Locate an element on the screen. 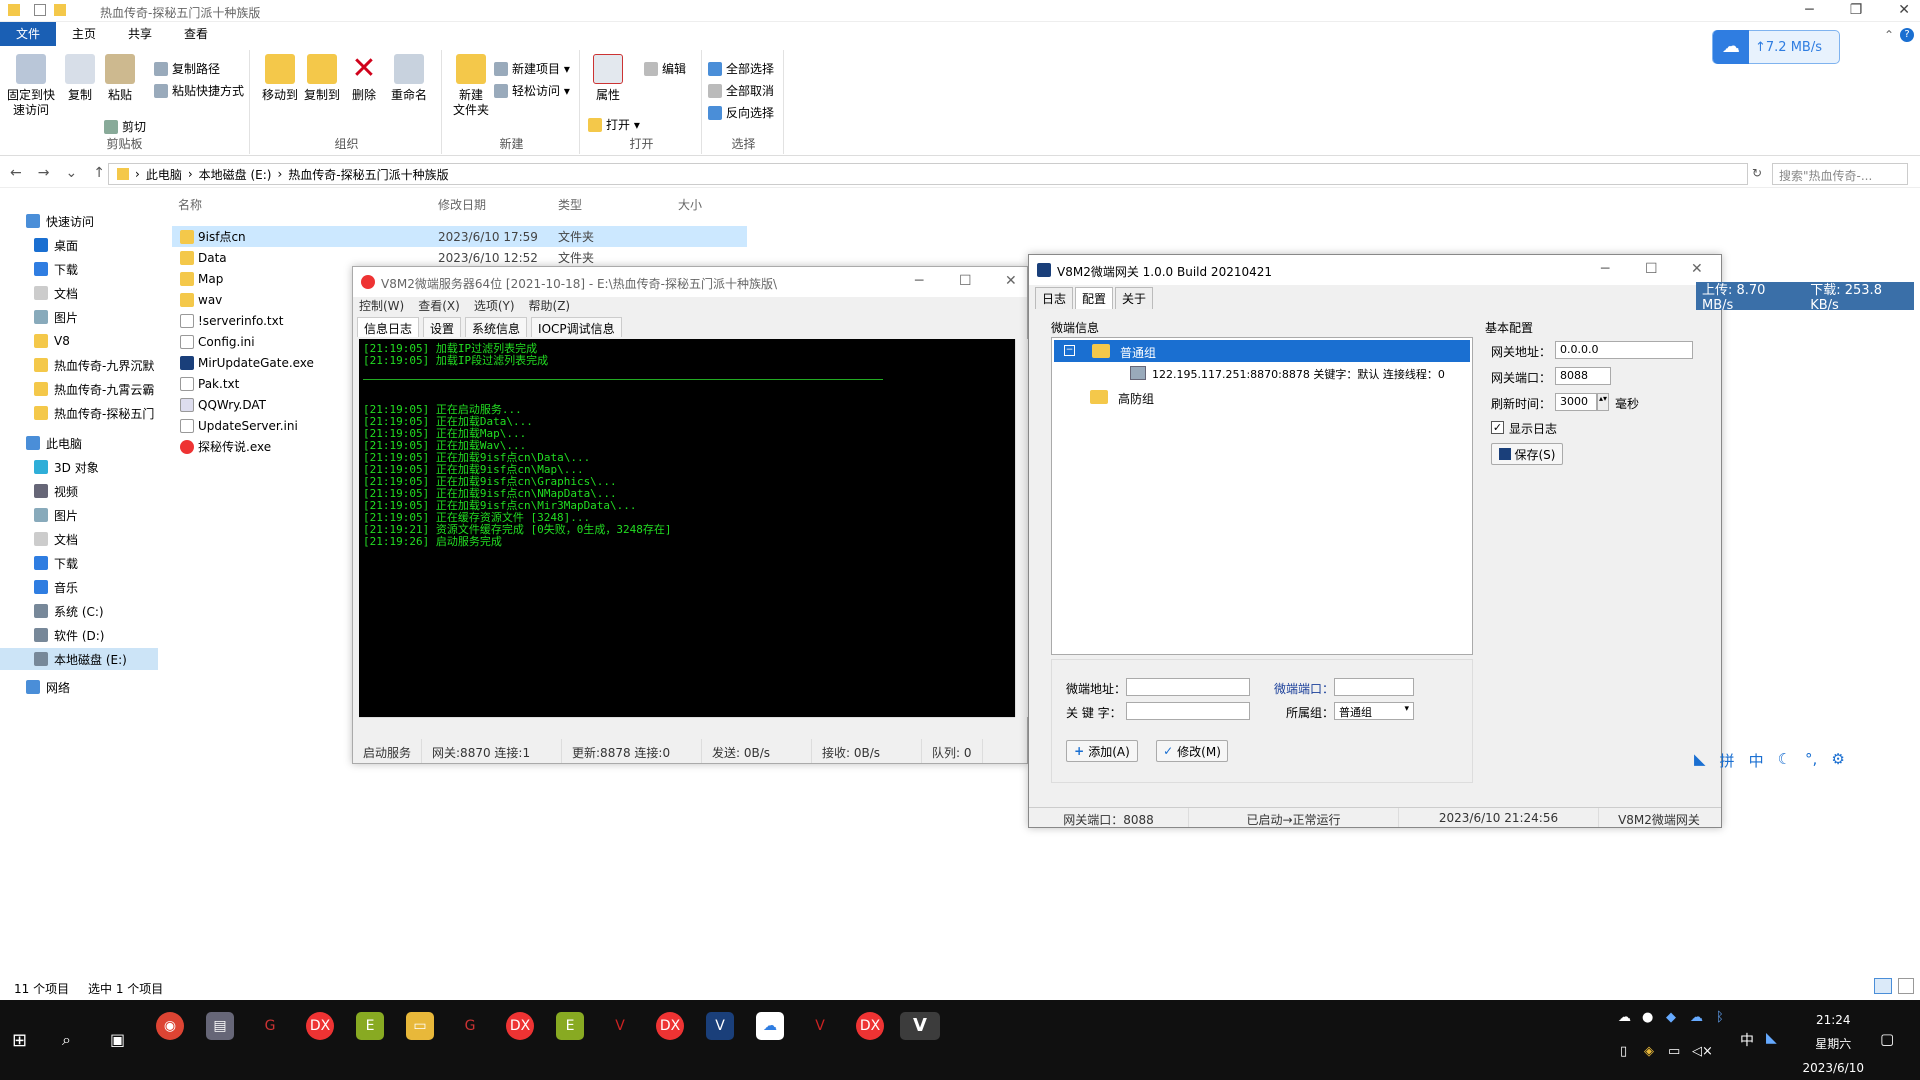 Image resolution: width=1920 pixels, height=1080 pixels. tree-item-normal-group: − 普通组 is located at coordinates (1262, 351).